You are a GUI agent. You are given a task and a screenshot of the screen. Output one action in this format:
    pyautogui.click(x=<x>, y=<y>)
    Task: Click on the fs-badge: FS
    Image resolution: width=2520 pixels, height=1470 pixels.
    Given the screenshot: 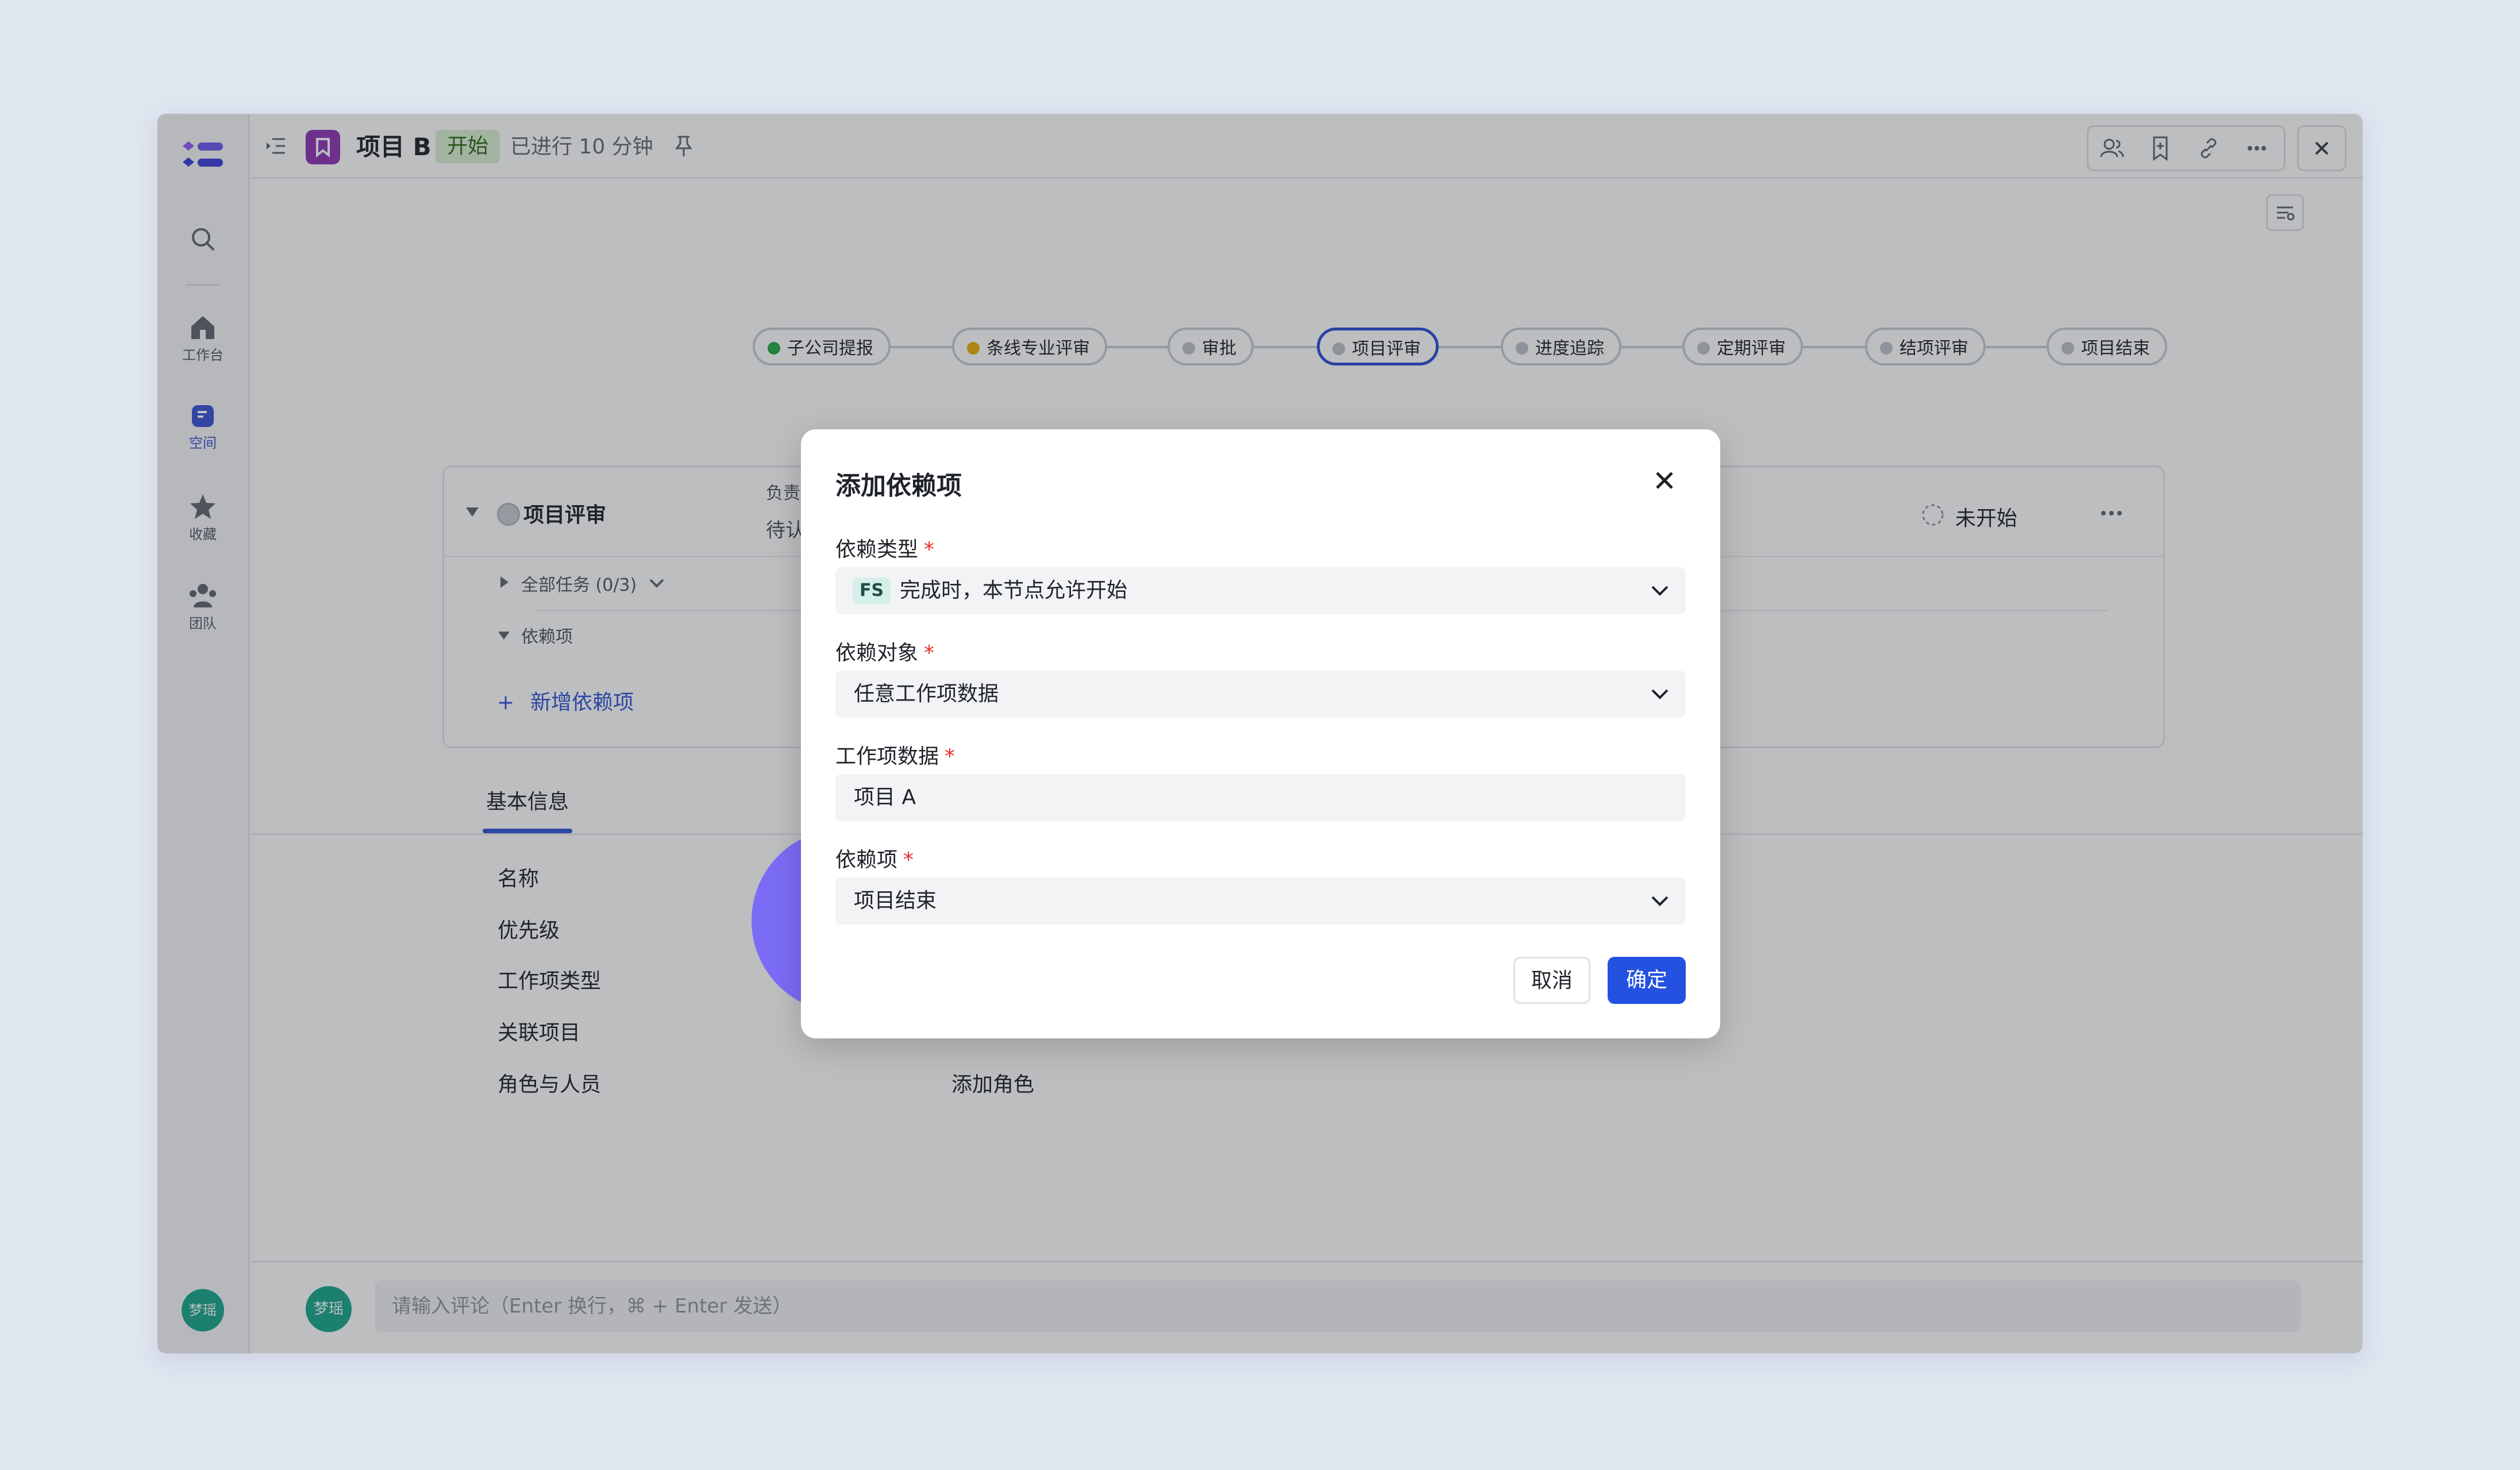 What is the action you would take?
    pyautogui.click(x=872, y=591)
    